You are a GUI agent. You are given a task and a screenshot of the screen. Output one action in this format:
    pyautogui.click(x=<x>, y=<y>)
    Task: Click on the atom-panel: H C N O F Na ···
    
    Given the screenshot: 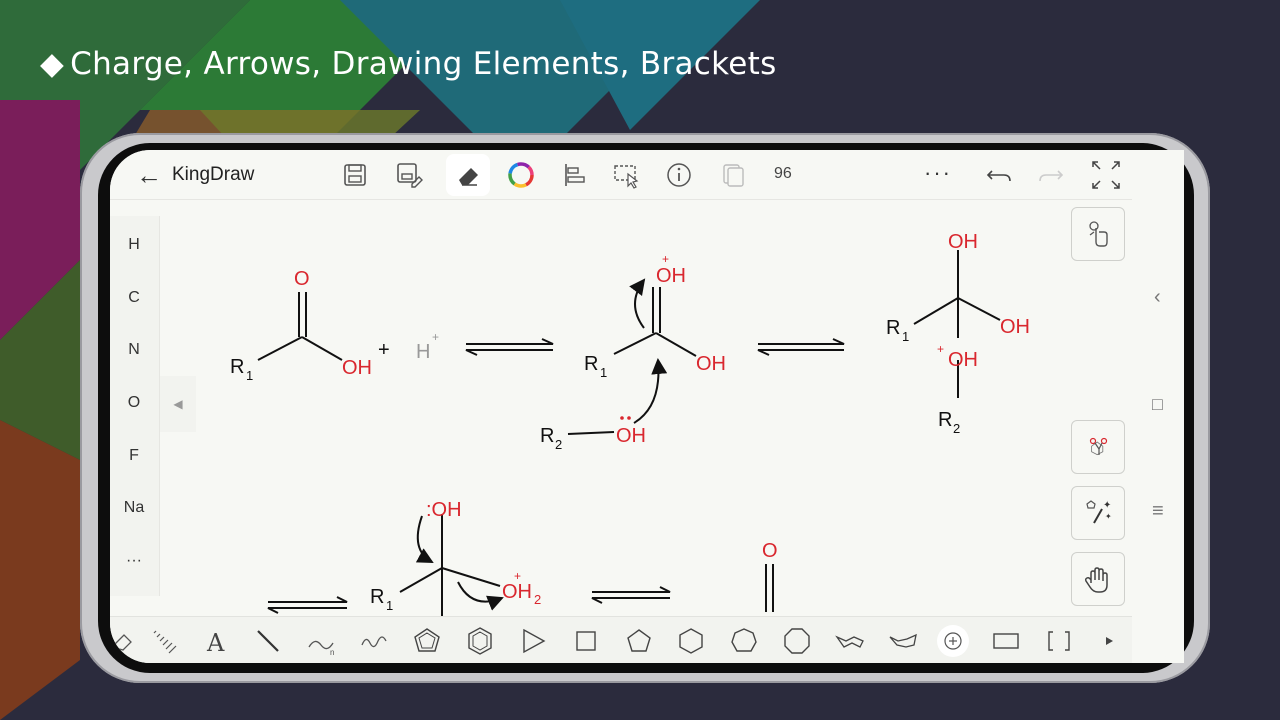 What is the action you would take?
    pyautogui.click(x=135, y=406)
    